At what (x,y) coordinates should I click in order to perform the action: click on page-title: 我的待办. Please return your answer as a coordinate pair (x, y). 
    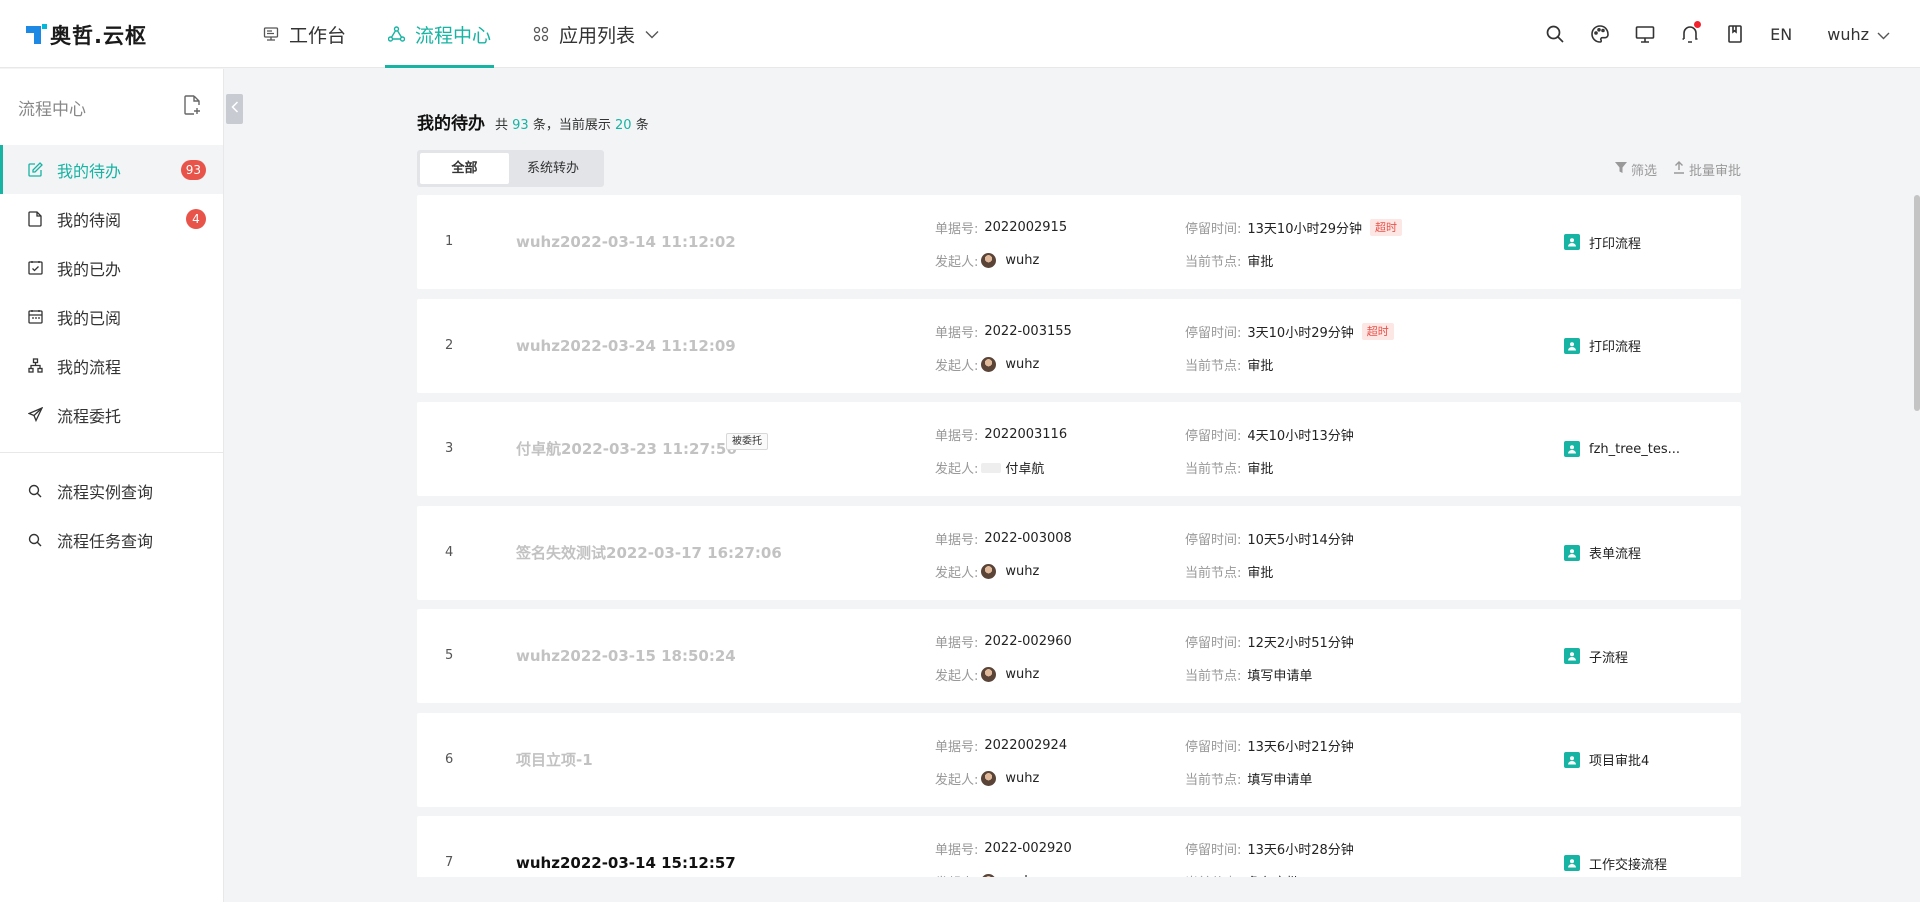
    Looking at the image, I should click on (451, 124).